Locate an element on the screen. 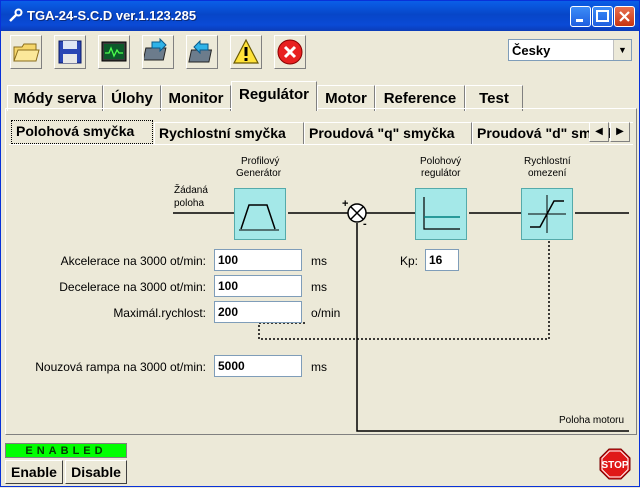 The width and height of the screenshot is (640, 488). profile-generator-block is located at coordinates (260, 214).